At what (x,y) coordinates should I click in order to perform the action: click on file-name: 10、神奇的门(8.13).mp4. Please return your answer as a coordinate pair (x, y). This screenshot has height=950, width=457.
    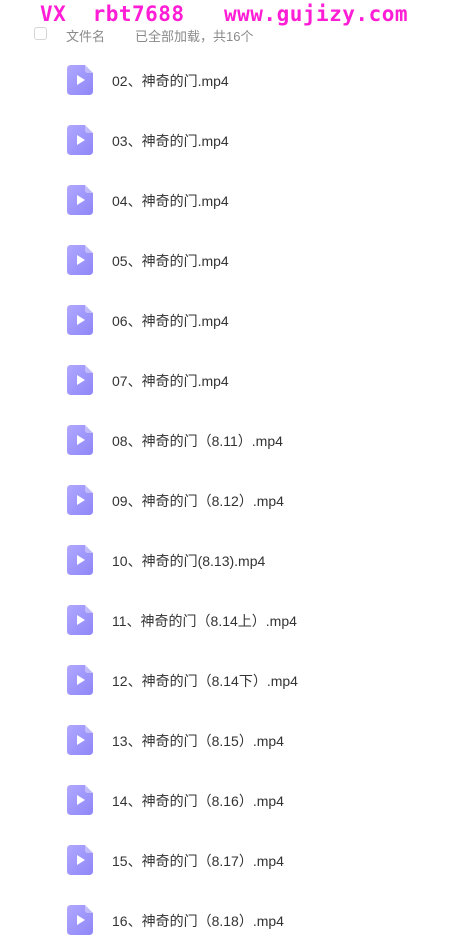
    Looking at the image, I should click on (188, 561).